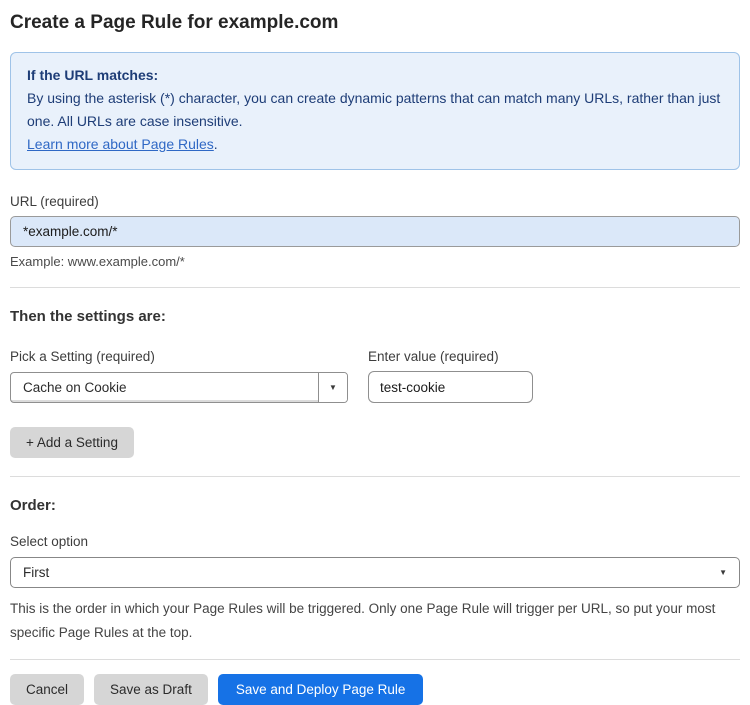  What do you see at coordinates (36, 572) in the screenshot?
I see `order-select-value: First` at bounding box center [36, 572].